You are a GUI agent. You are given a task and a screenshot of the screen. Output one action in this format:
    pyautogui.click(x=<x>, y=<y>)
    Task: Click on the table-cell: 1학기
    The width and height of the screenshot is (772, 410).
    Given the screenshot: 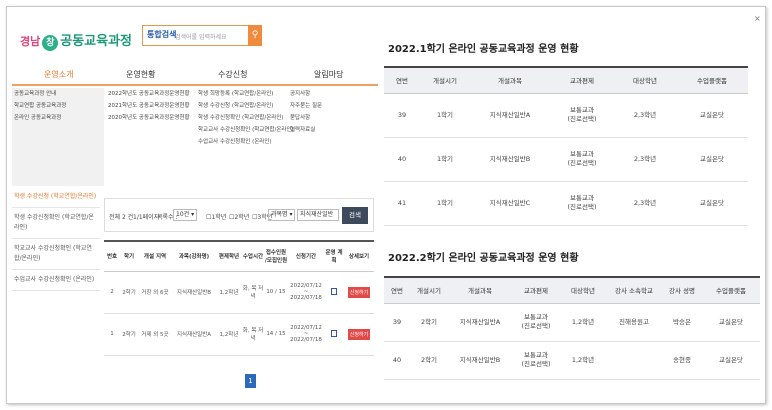 What is the action you would take?
    pyautogui.click(x=445, y=115)
    